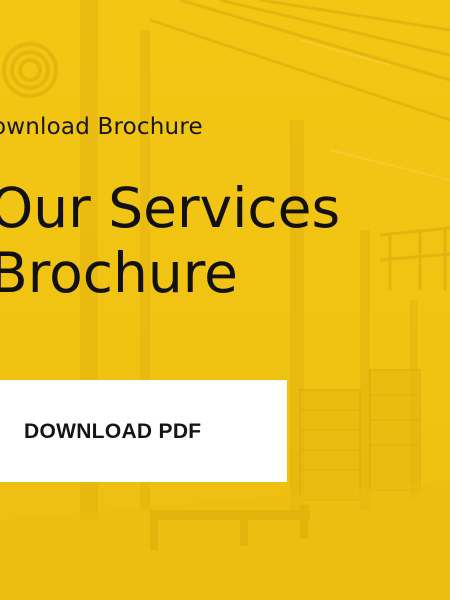 The image size is (450, 600). Describe the element at coordinates (170, 208) in the screenshot. I see `title-line-1: Our Services` at that location.